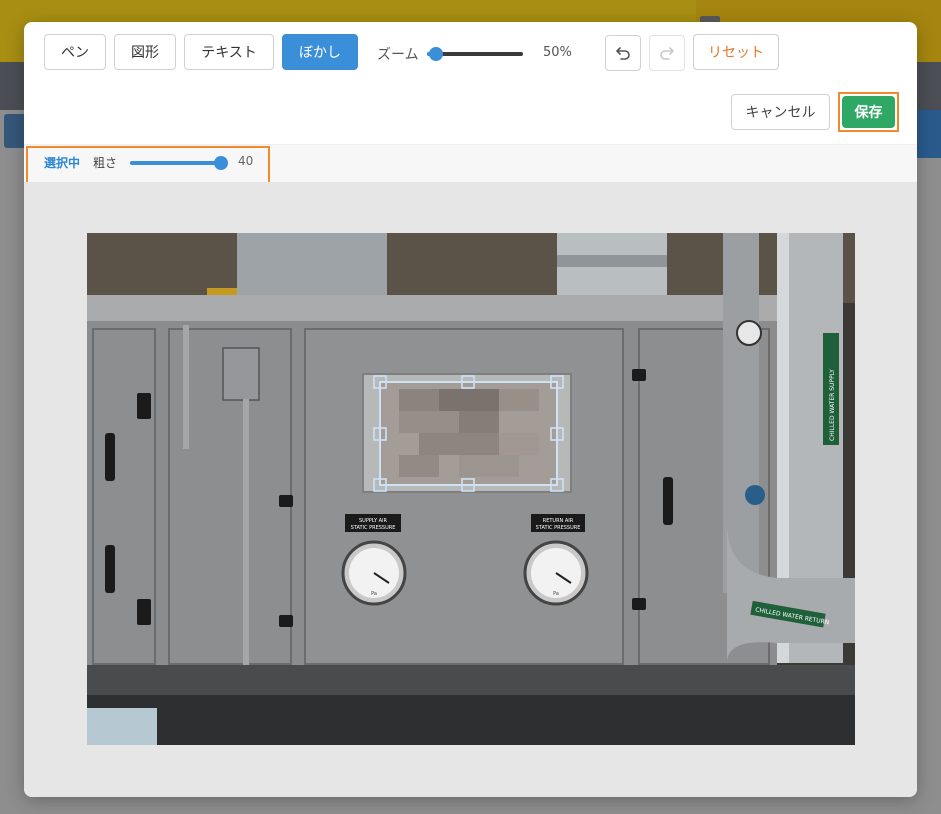  I want to click on roughness-slider-fill, so click(177, 163).